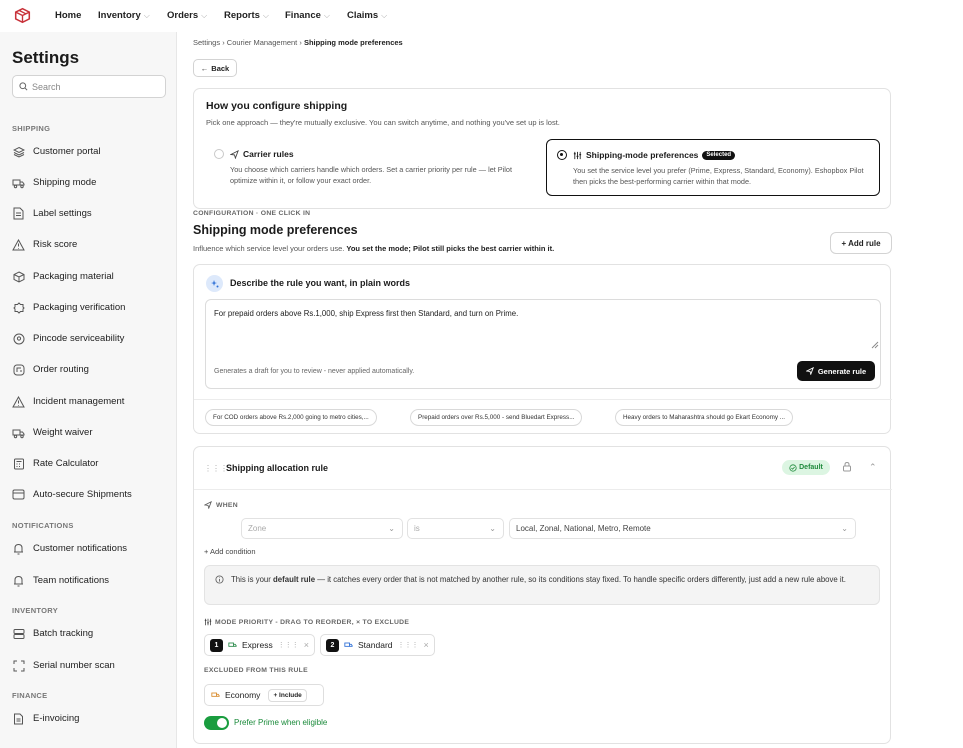 This screenshot has width=963, height=748. What do you see at coordinates (63, 665) in the screenshot?
I see `sidebar-item-serial-number-scan: Serial number scan` at bounding box center [63, 665].